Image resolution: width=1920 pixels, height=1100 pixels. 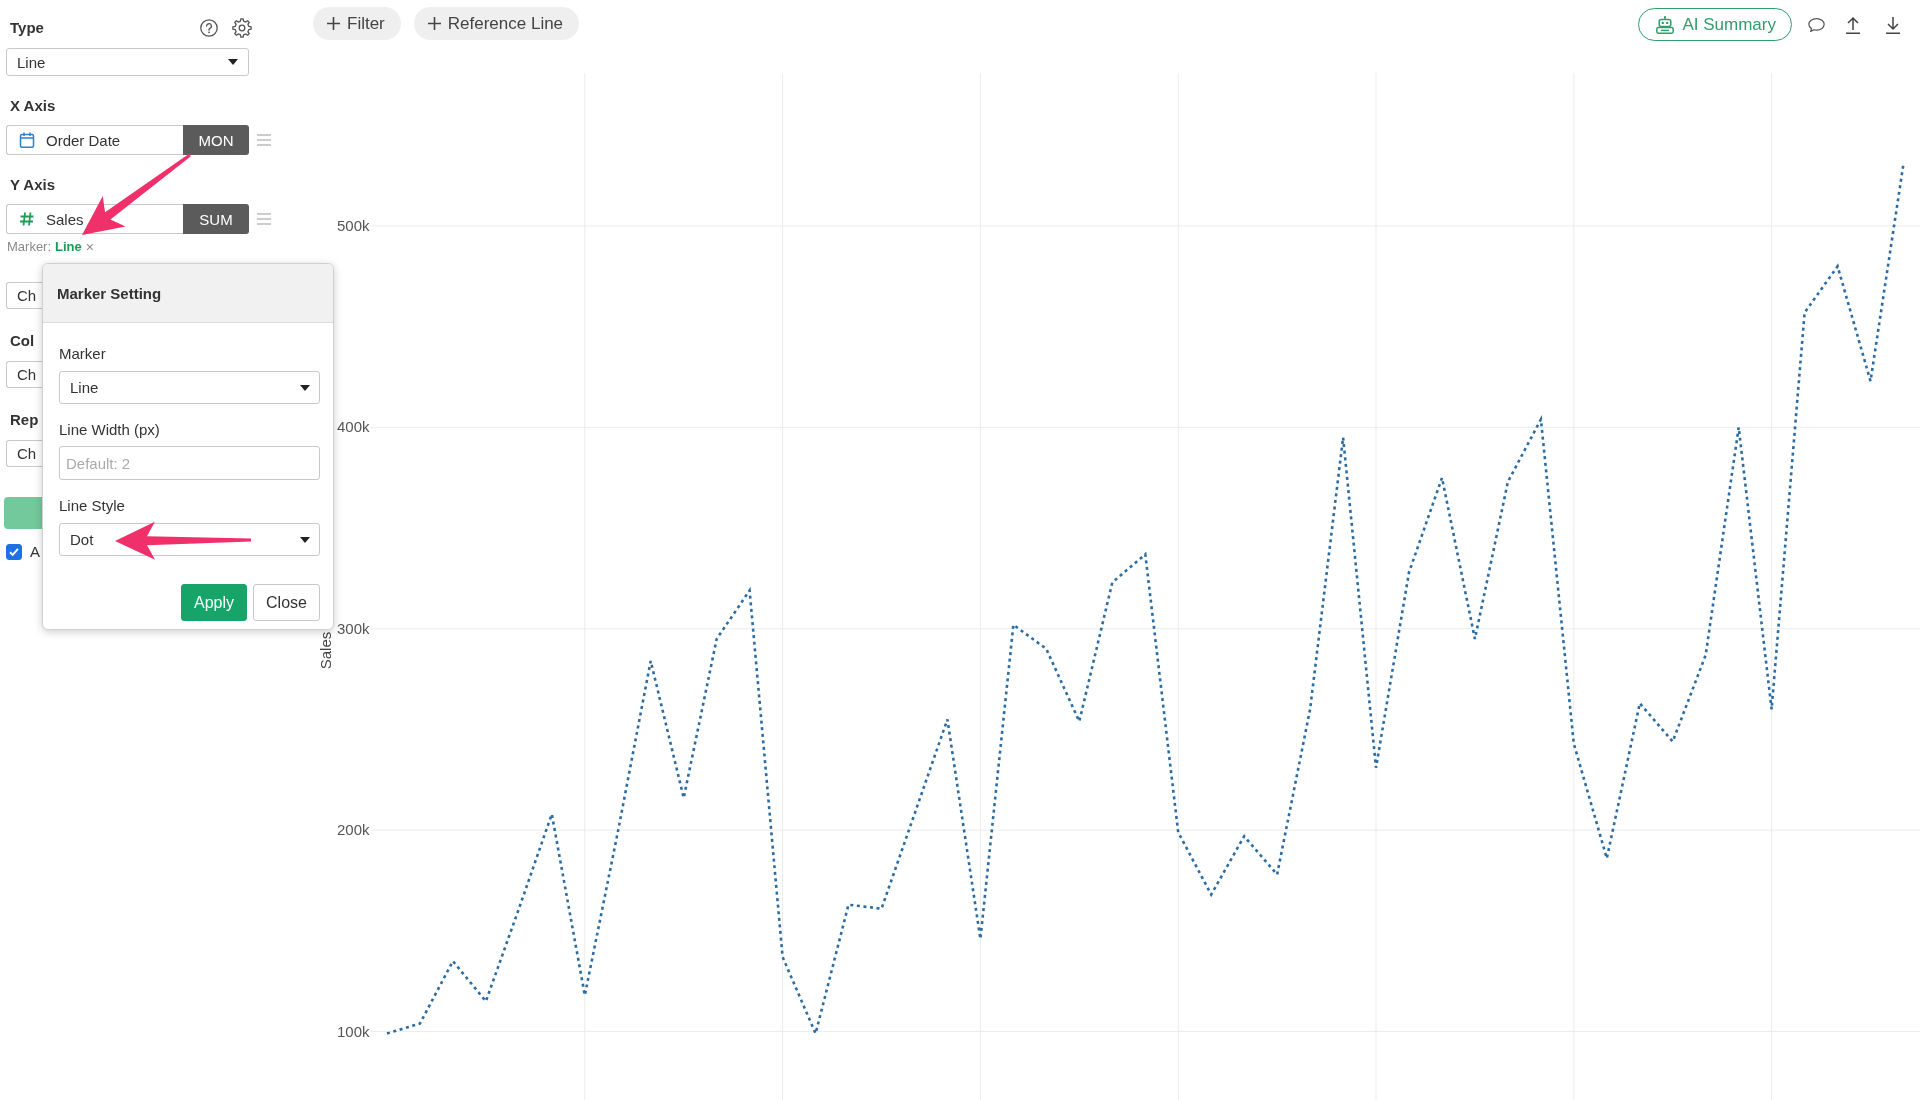 I want to click on marker-link: Line, so click(x=68, y=247).